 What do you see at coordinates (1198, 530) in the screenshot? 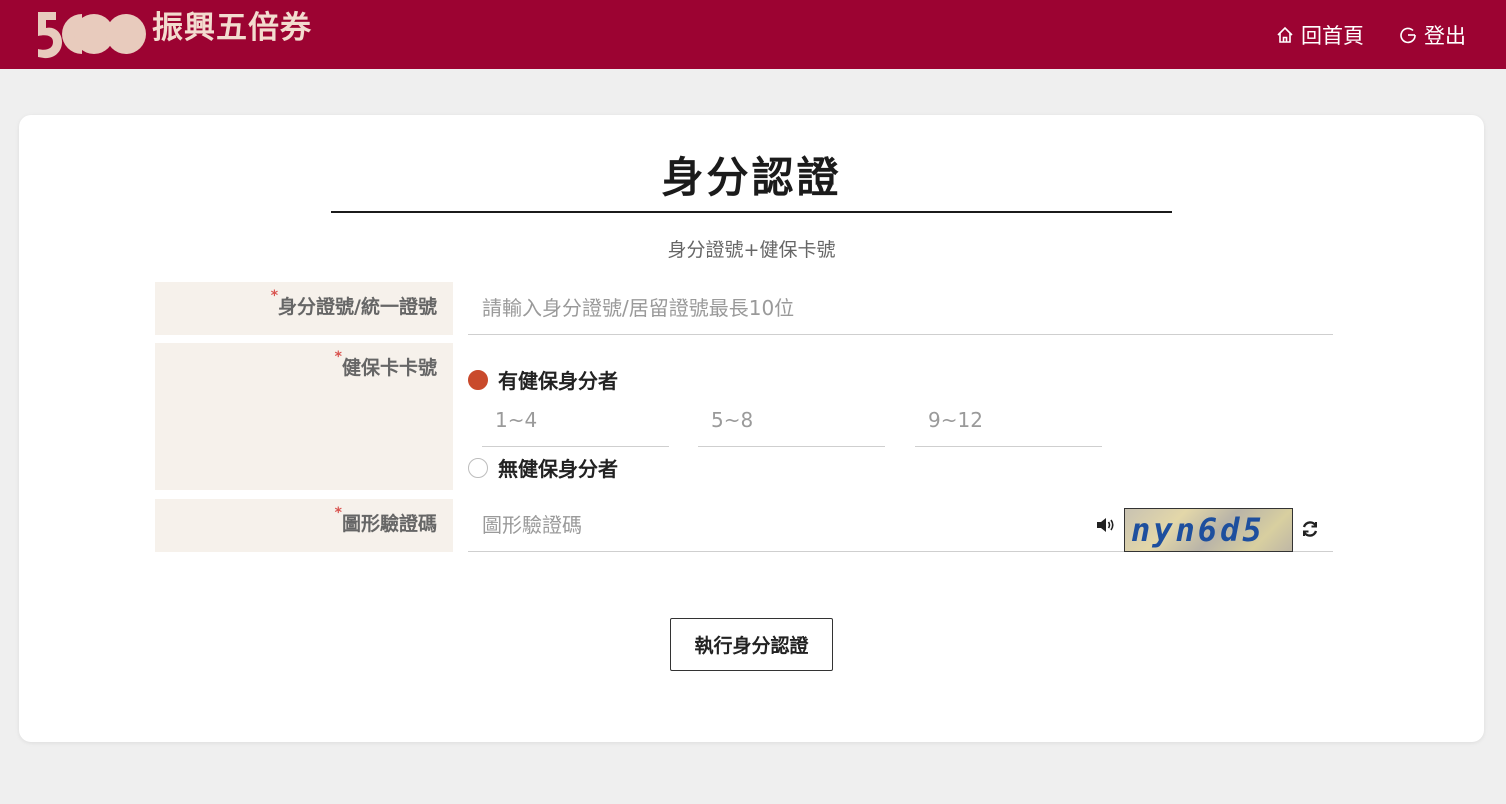
I see `captcha-text: nyn6d5` at bounding box center [1198, 530].